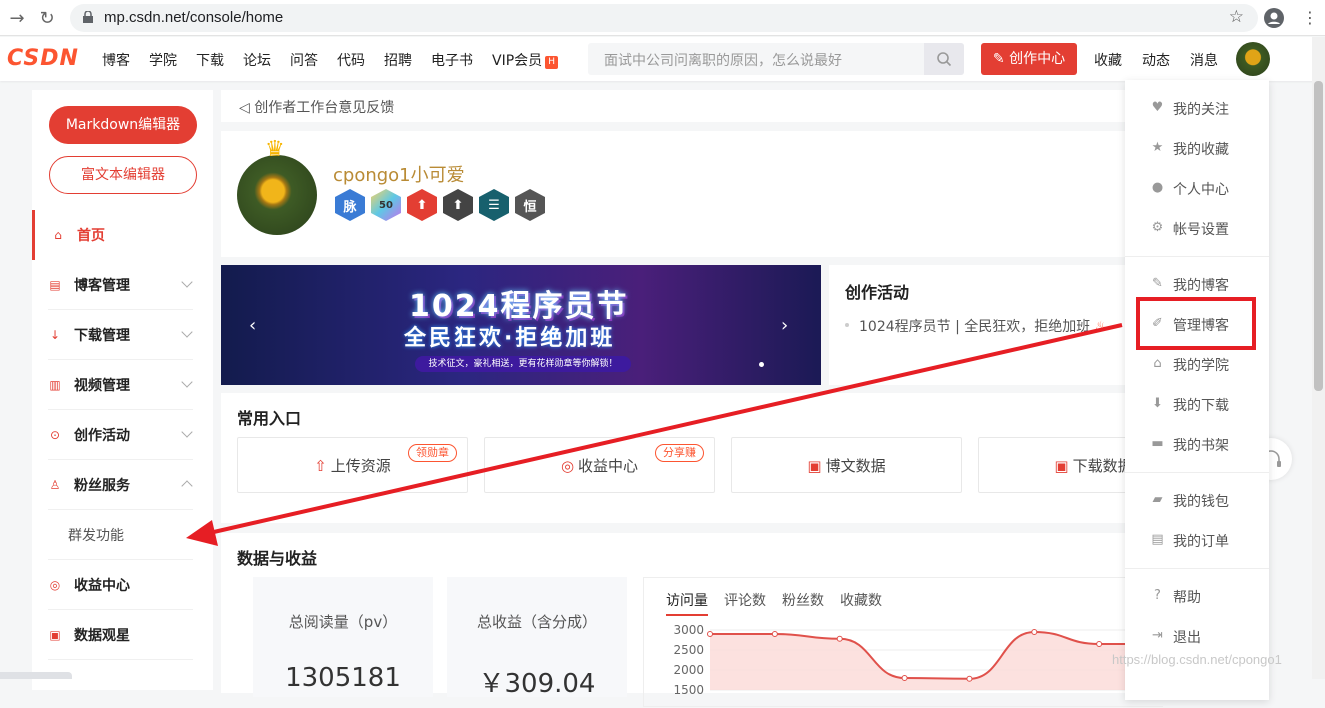 This screenshot has height=708, width=1325. Describe the element at coordinates (494, 205) in the screenshot. I see `badge-list-icon: ☰` at that location.